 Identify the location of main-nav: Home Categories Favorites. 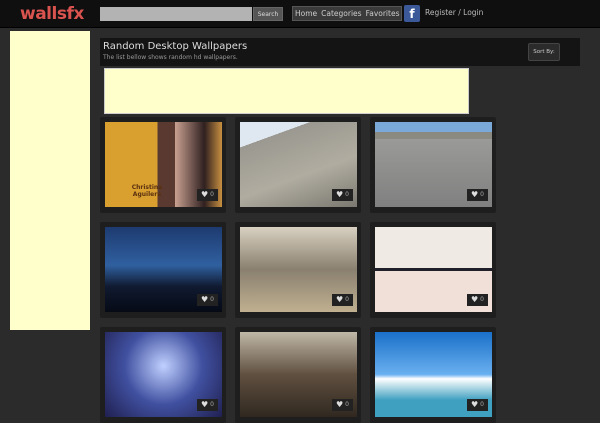
(347, 13).